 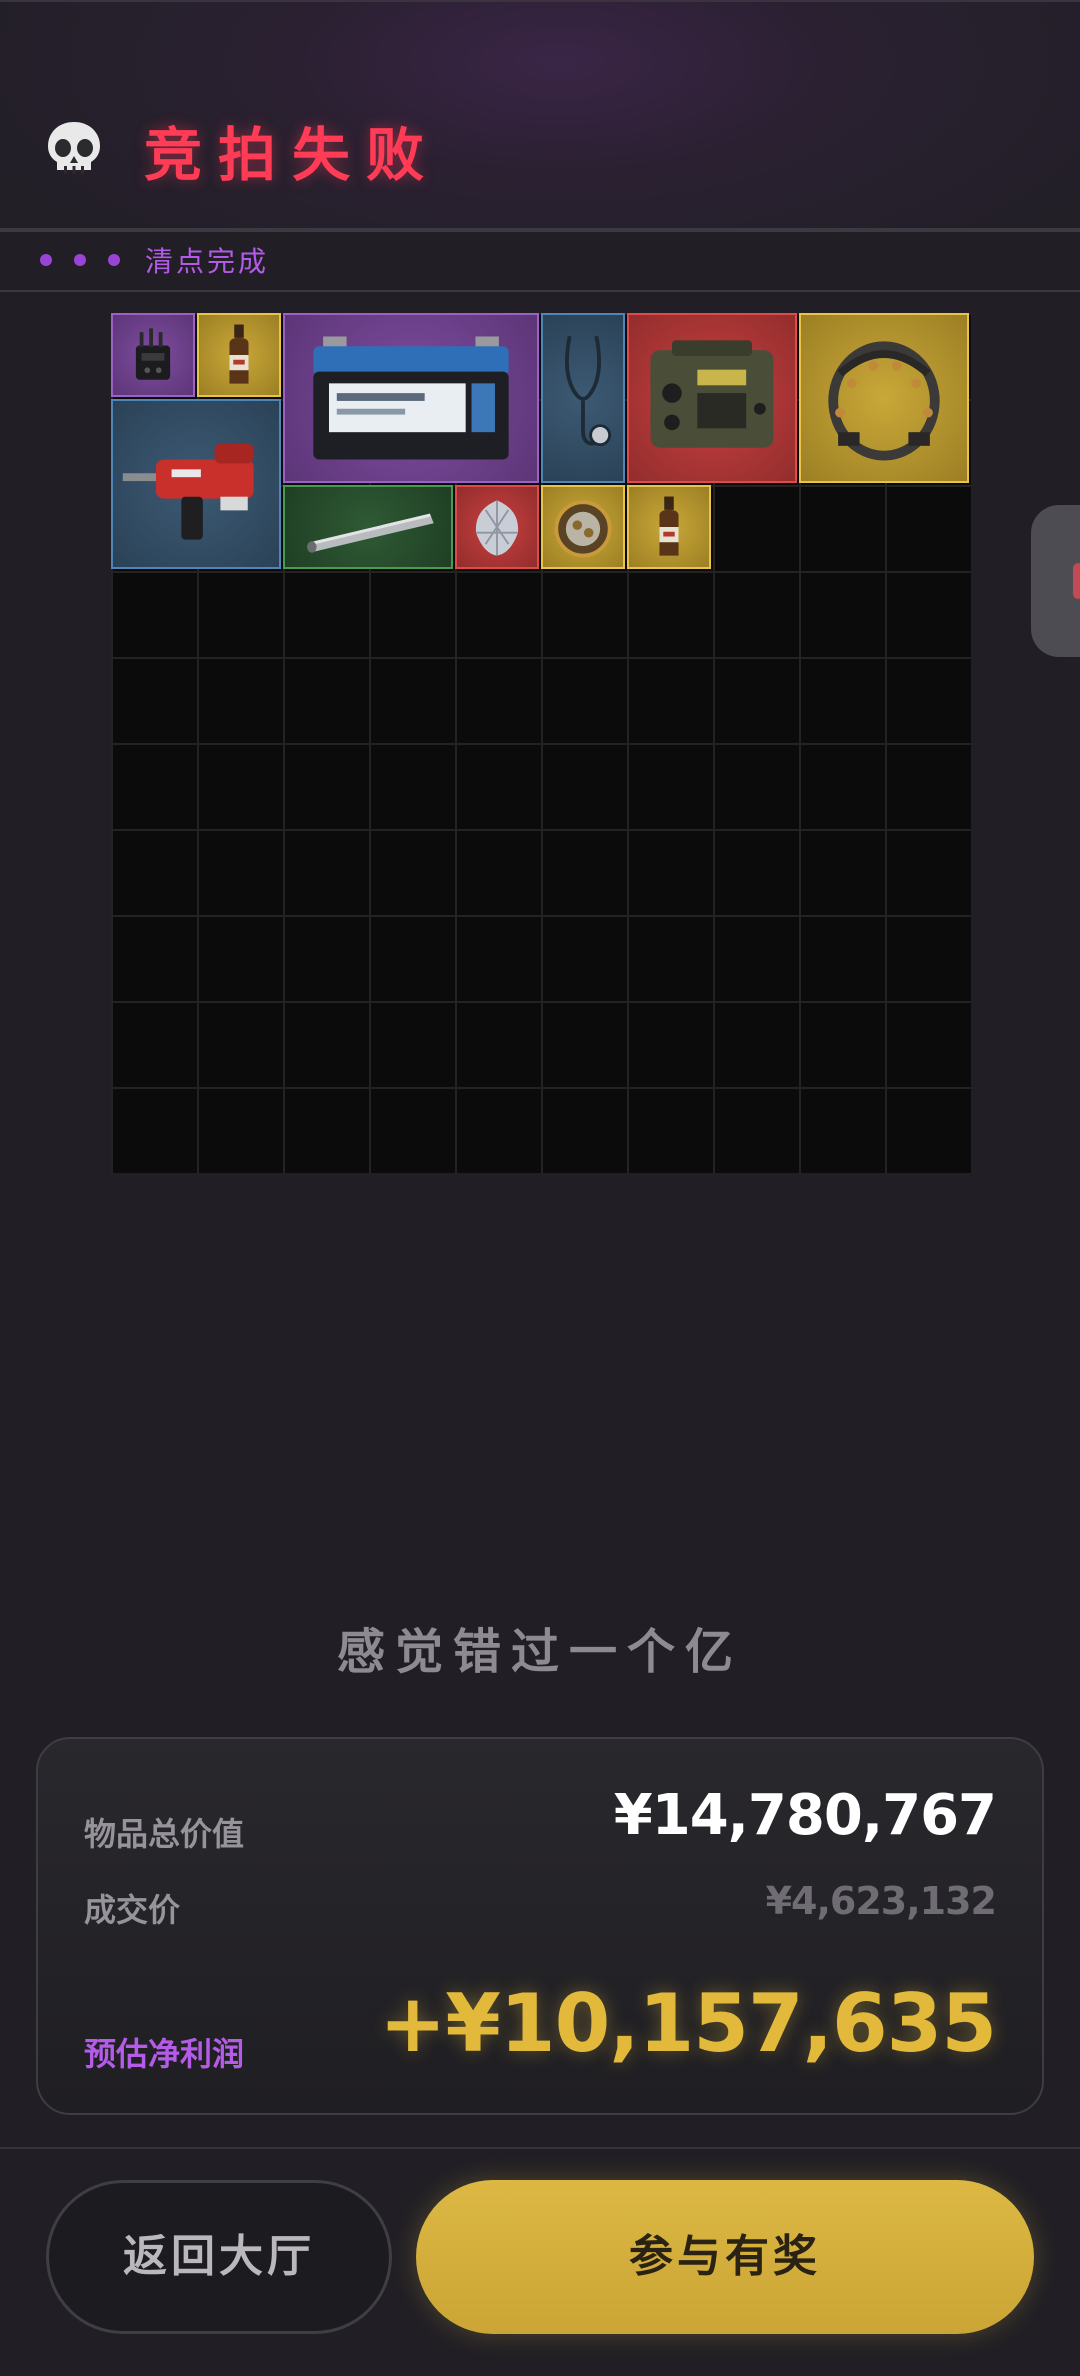 What do you see at coordinates (292, 155) in the screenshot?
I see `result-title: 竞拍失败` at bounding box center [292, 155].